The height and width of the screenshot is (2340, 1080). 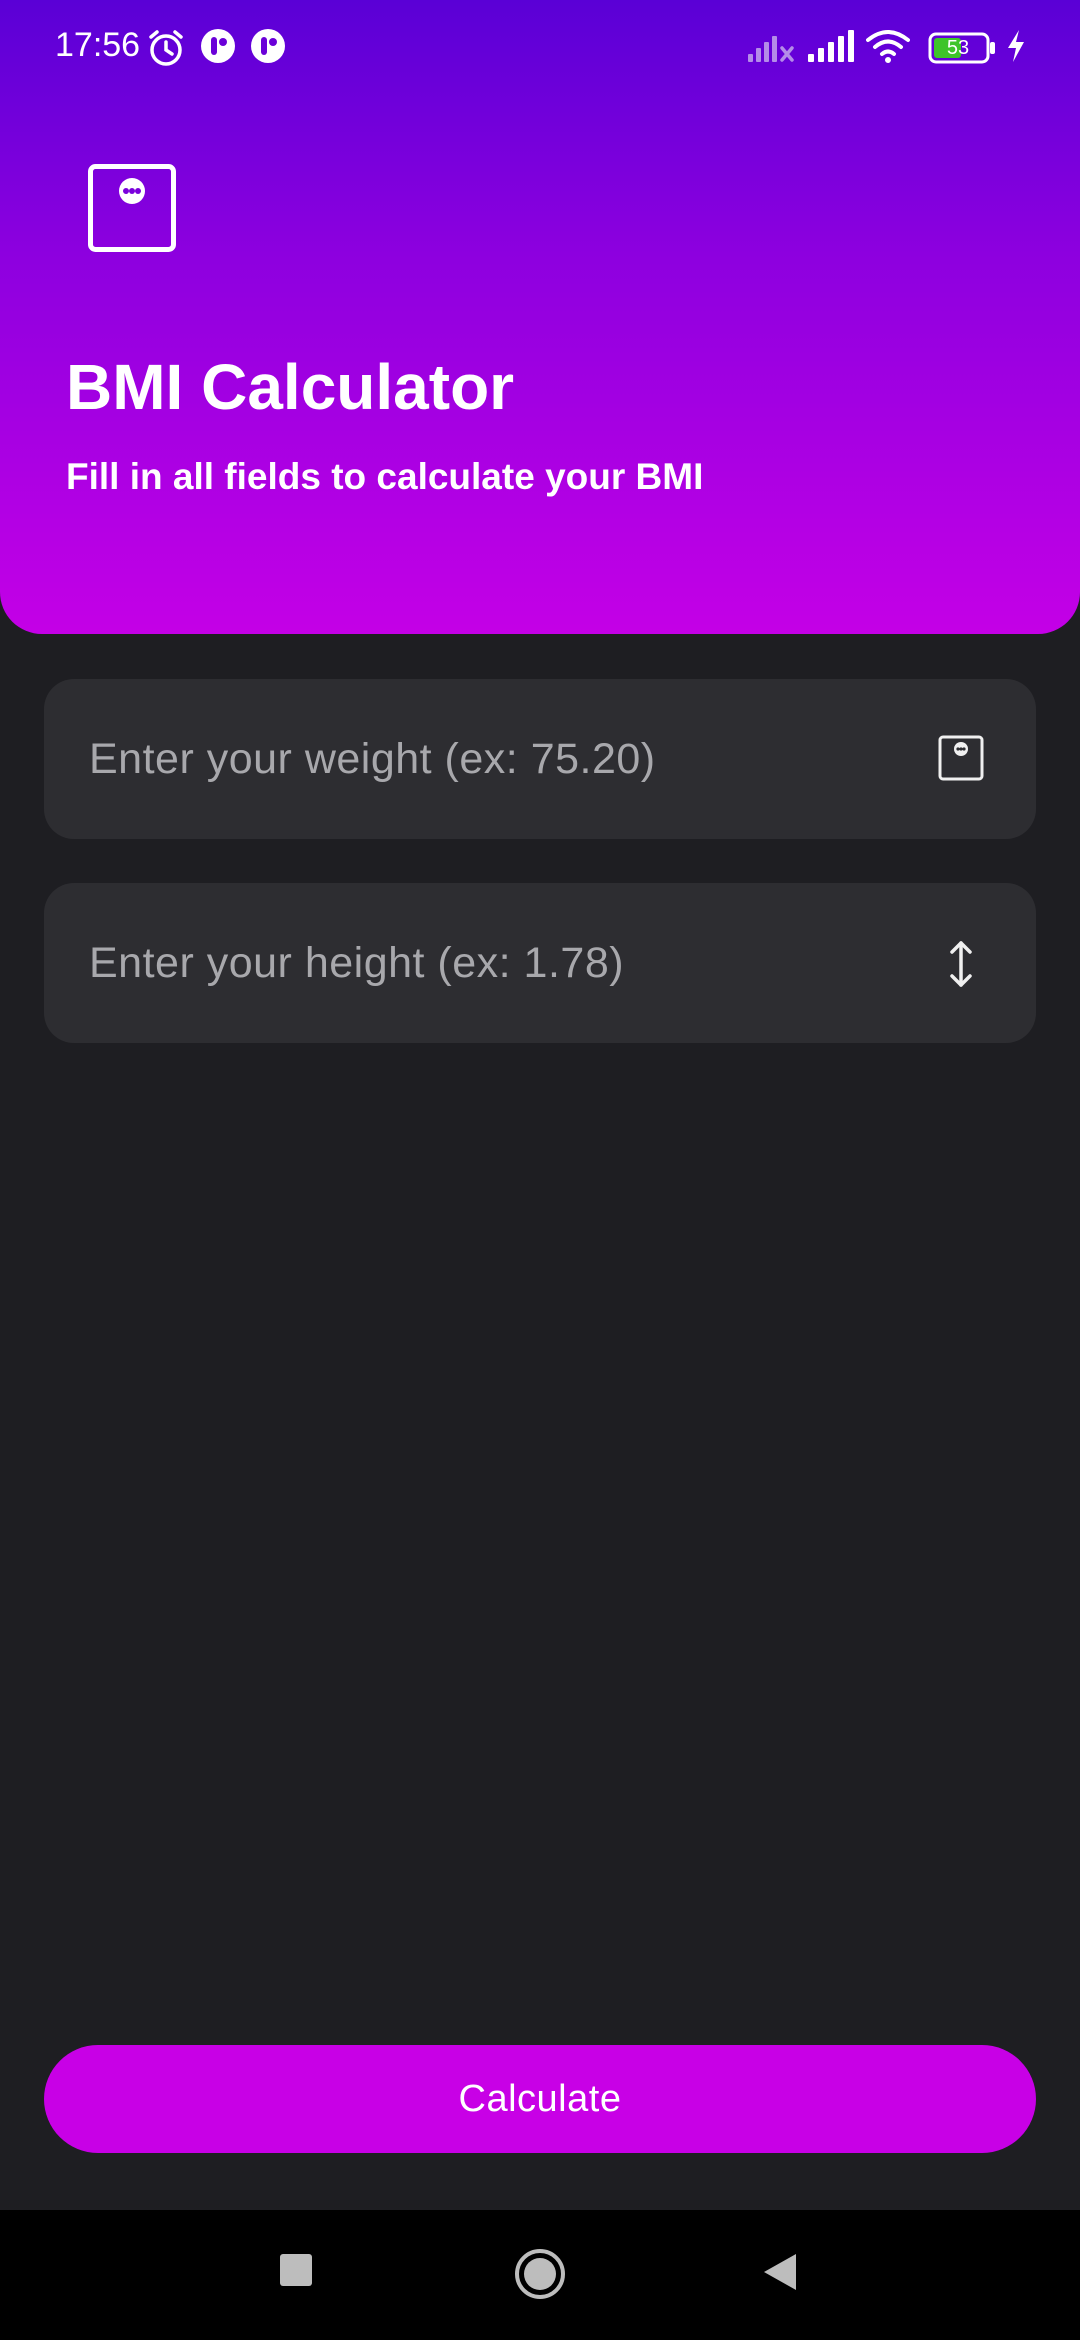 I want to click on height-input, so click(x=499, y=963).